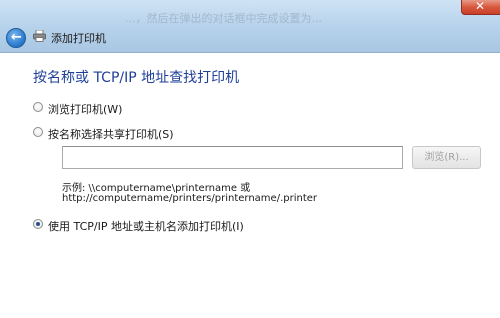 The width and height of the screenshot is (500, 318). Describe the element at coordinates (146, 226) in the screenshot. I see `tcpip-label: 使用 TCP/IP 地址或主机名添加打印机(I)` at that location.